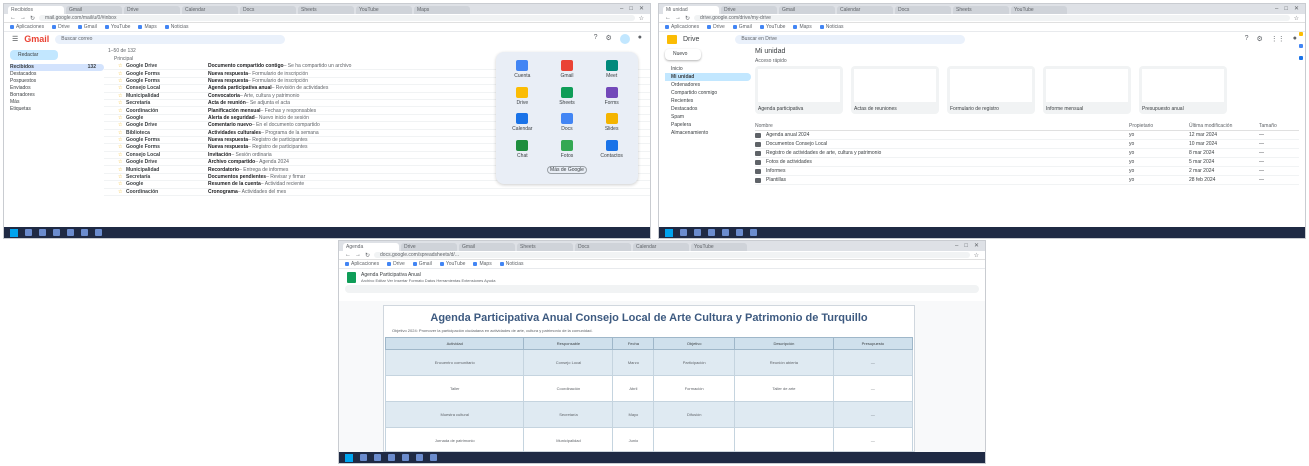  I want to click on formatting-toolbar, so click(662, 289).